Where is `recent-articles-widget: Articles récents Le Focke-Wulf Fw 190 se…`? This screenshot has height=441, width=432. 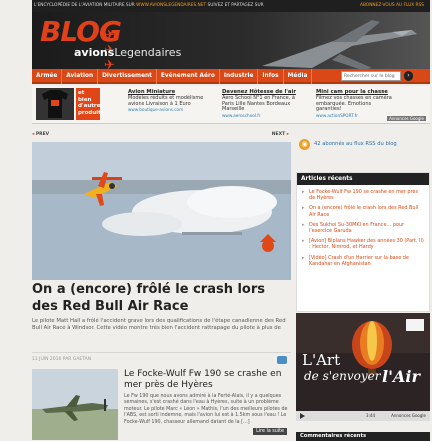 recent-articles-widget: Articles récents Le Focke-Wulf Fw 190 se… is located at coordinates (363, 242).